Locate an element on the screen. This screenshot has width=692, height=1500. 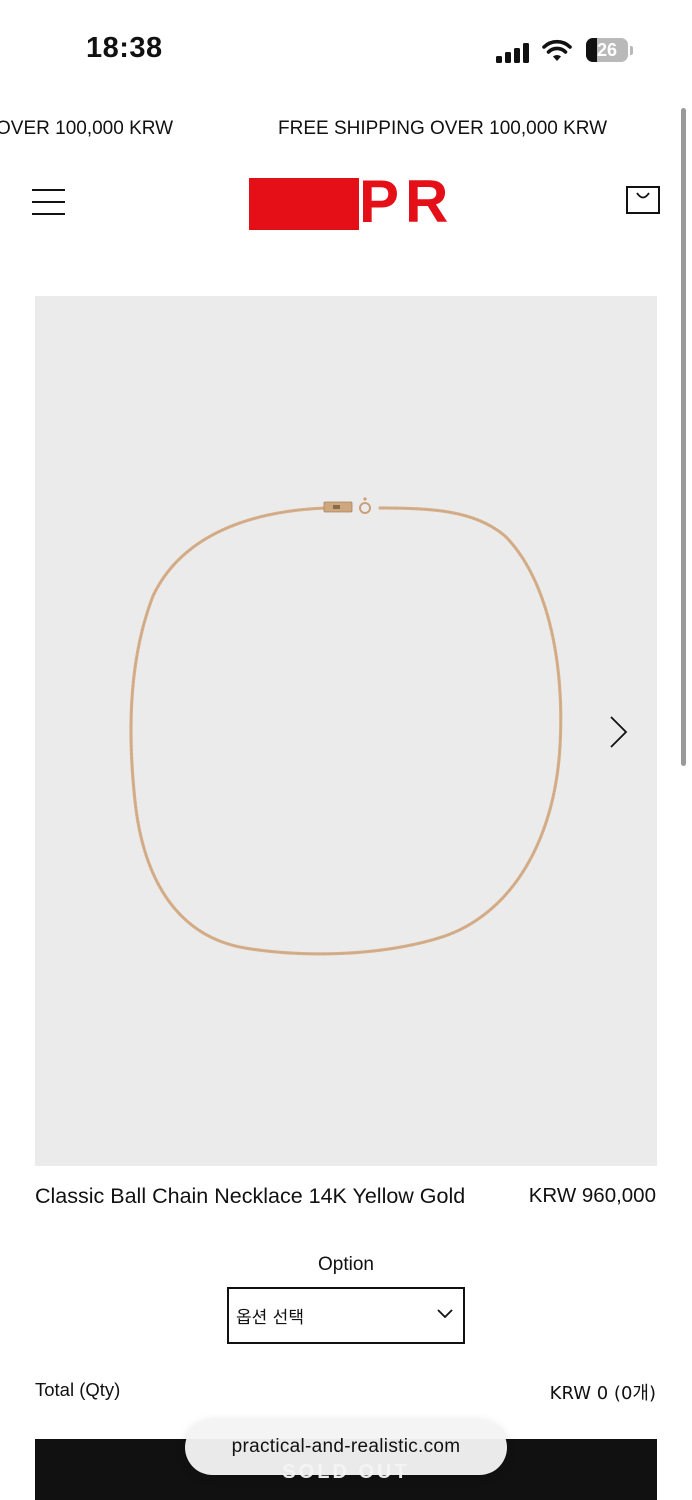
total-label: Total (Qty) is located at coordinates (78, 1389).